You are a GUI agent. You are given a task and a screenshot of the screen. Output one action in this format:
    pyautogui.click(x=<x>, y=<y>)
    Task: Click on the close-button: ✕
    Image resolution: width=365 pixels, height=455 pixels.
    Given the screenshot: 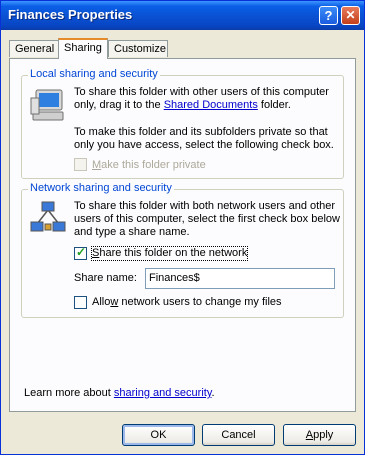 What is the action you would take?
    pyautogui.click(x=350, y=15)
    